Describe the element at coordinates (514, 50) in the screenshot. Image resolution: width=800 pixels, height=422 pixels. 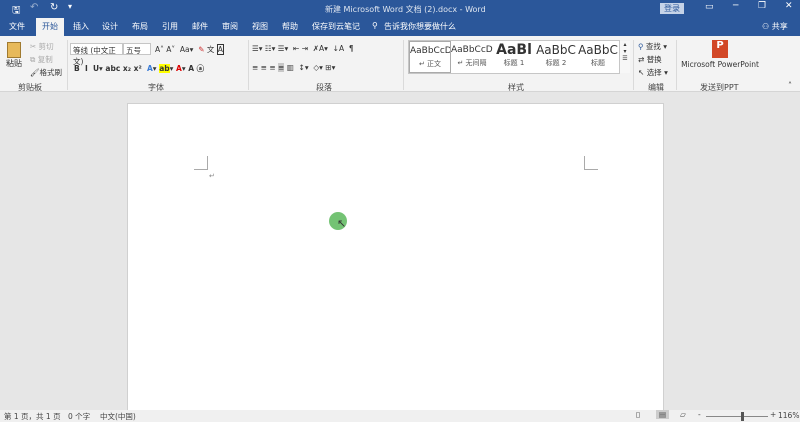
I see `style-preview: AaBl` at that location.